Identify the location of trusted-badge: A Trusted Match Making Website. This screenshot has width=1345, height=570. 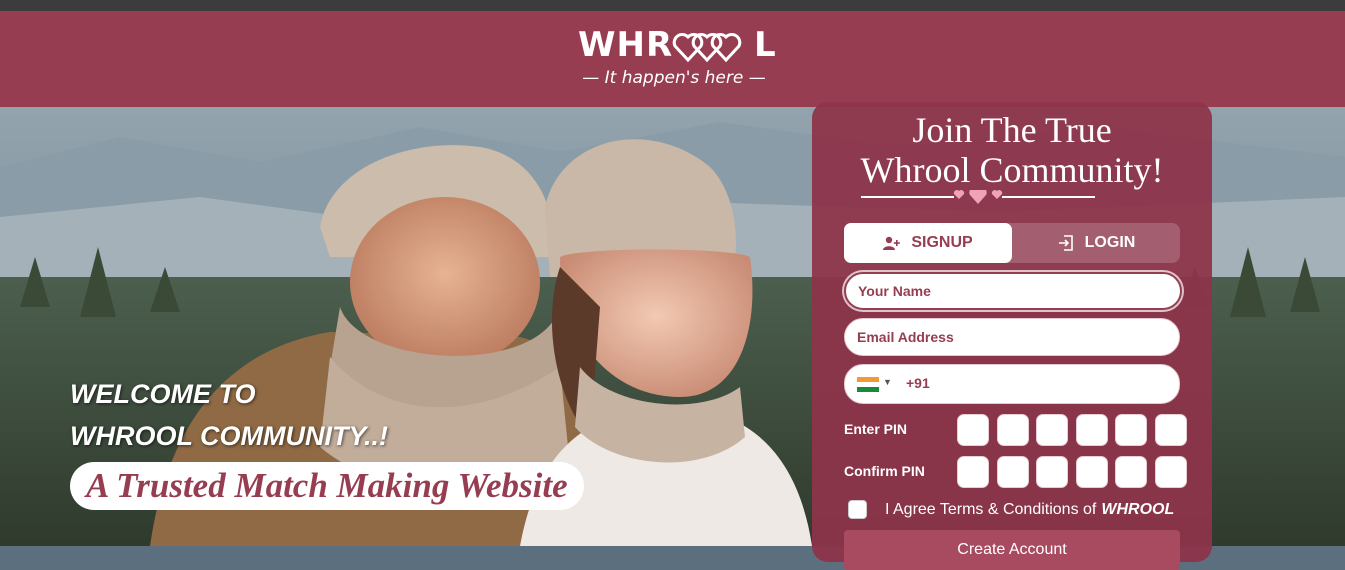
(327, 486).